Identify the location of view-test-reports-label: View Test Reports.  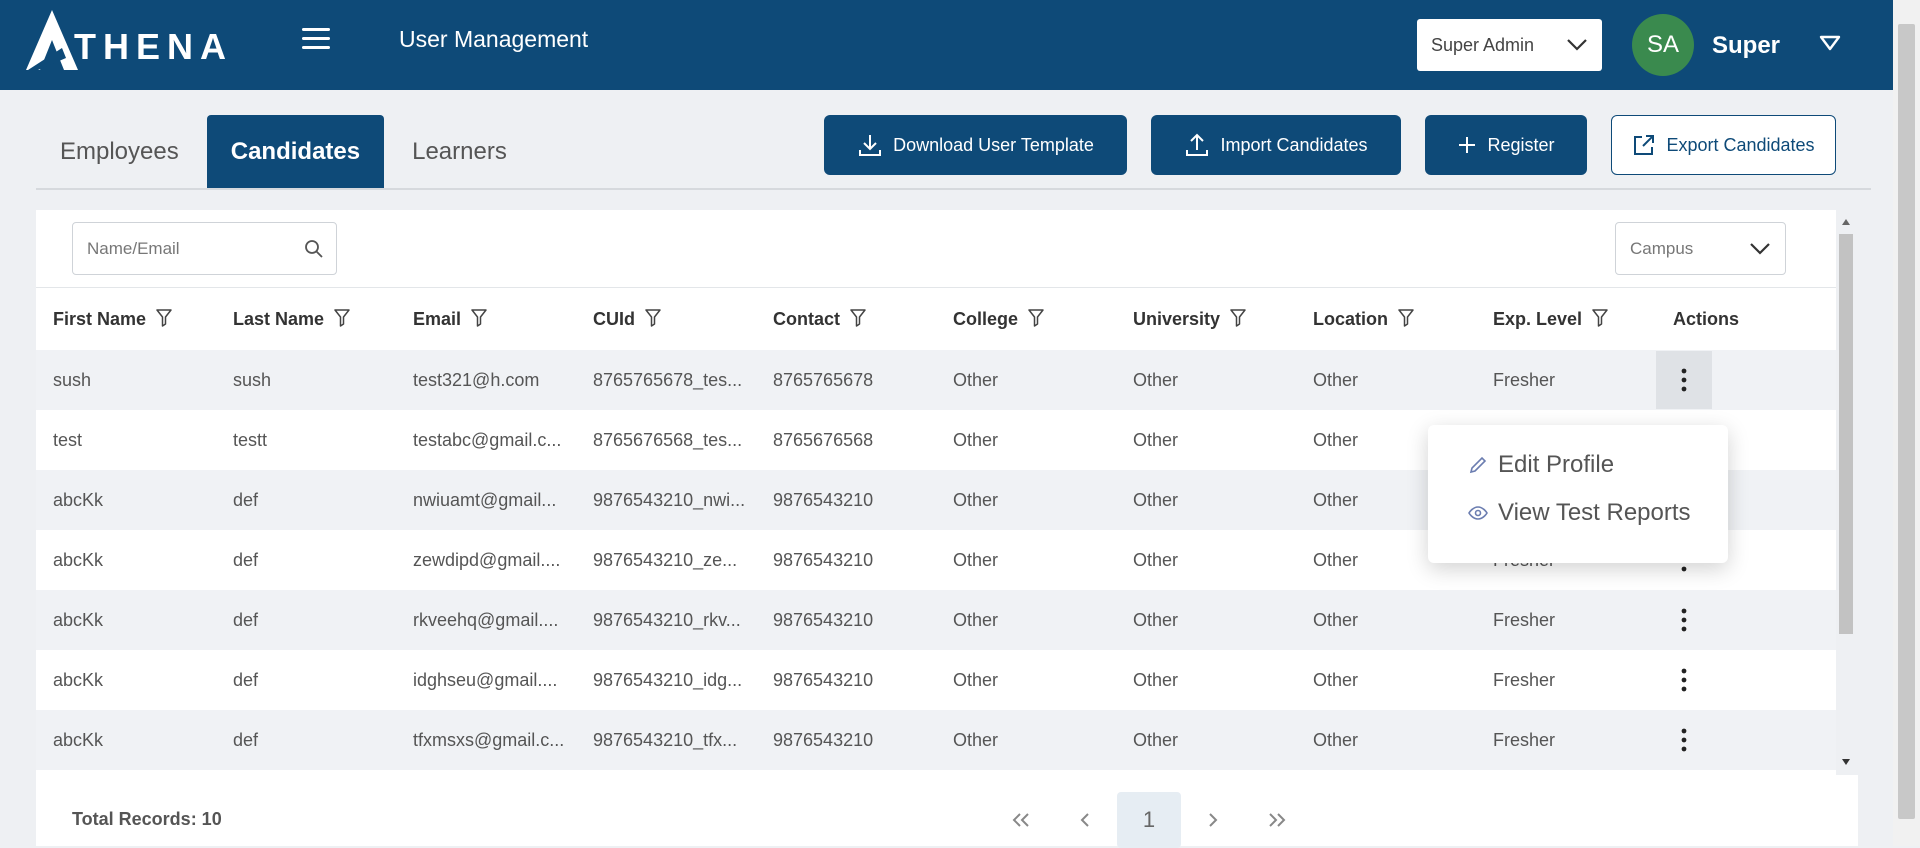
(1594, 512).